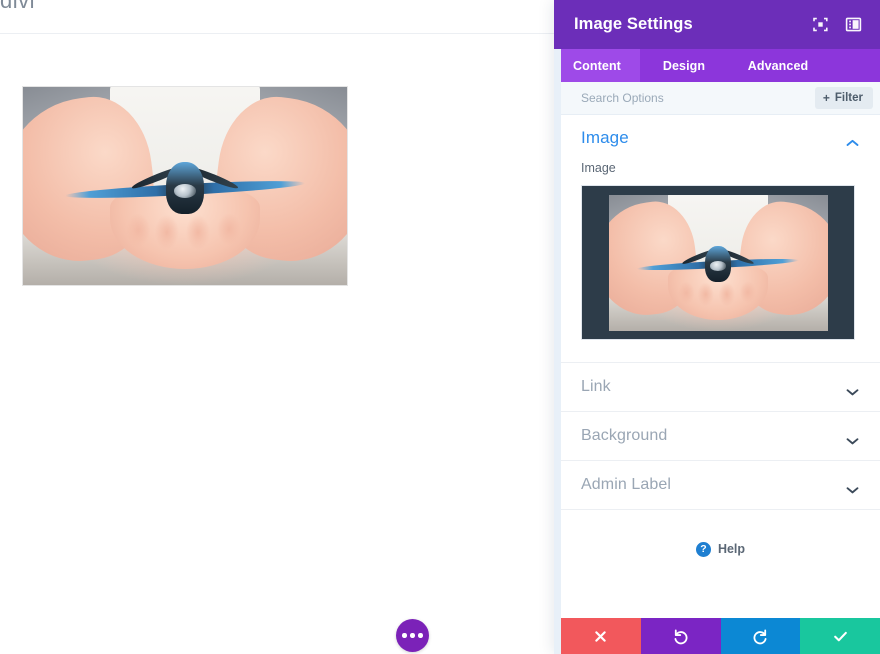 The width and height of the screenshot is (880, 654). I want to click on filter-button: + Filter, so click(843, 98).